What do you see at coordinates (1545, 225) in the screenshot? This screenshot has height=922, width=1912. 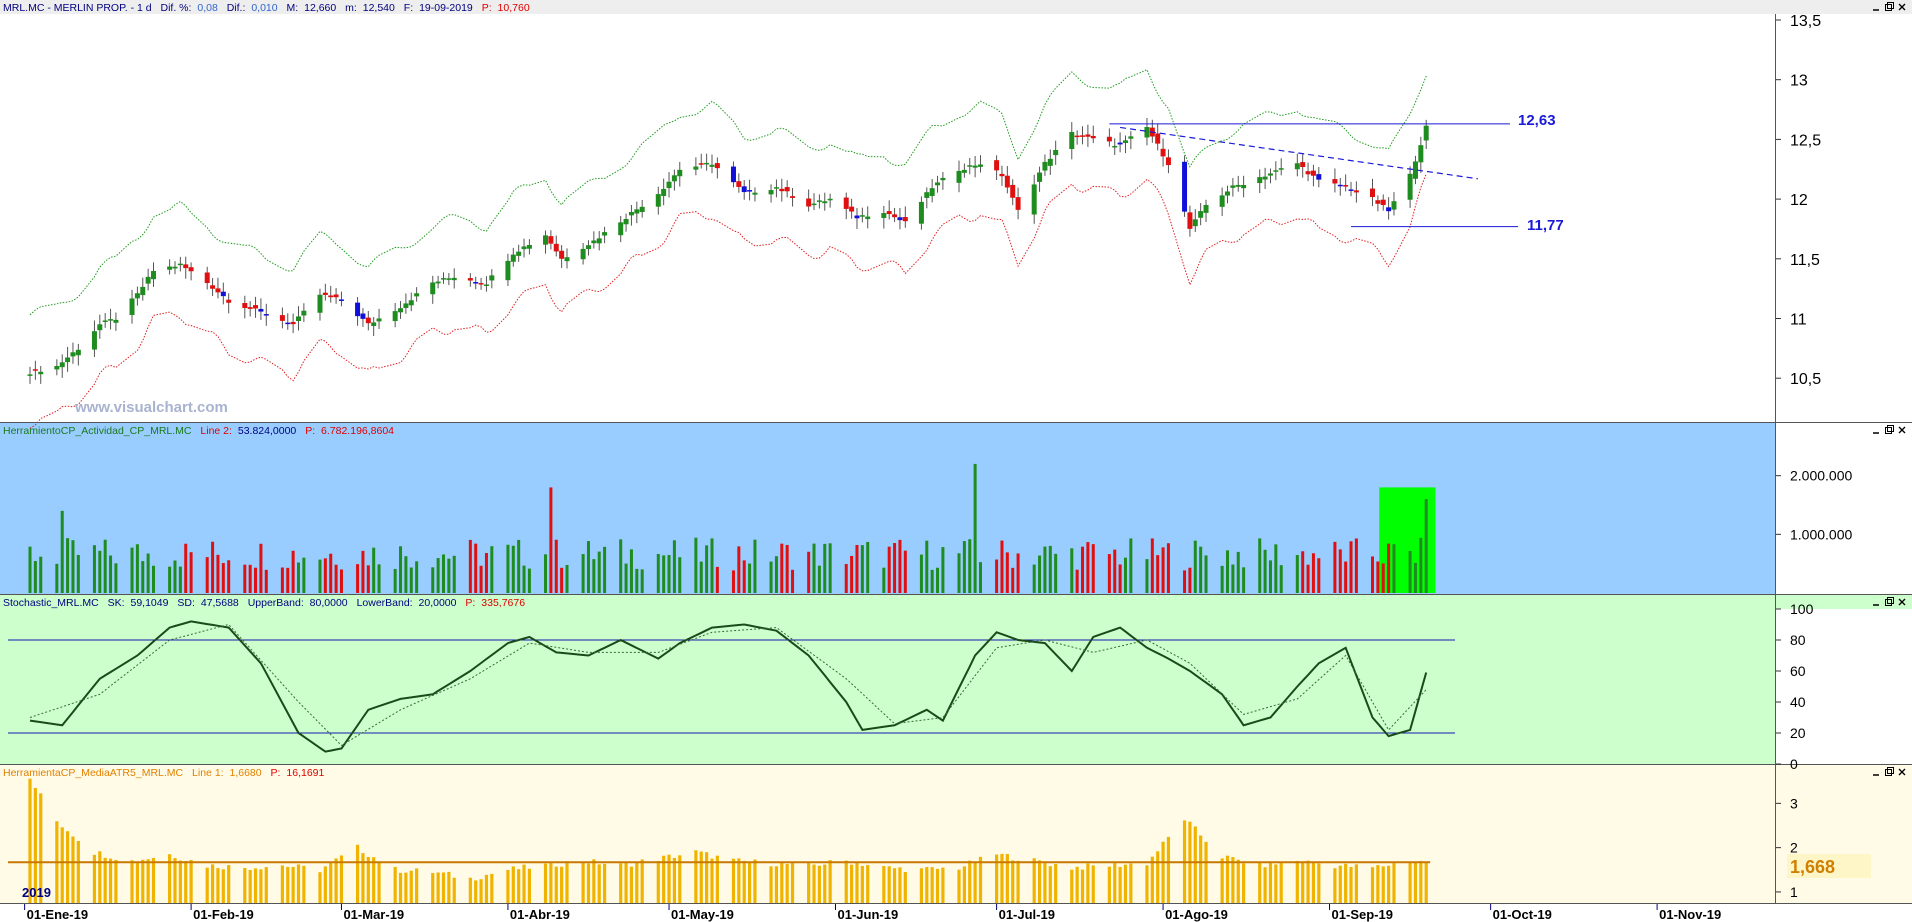 I see `support-level-label: 11,77` at bounding box center [1545, 225].